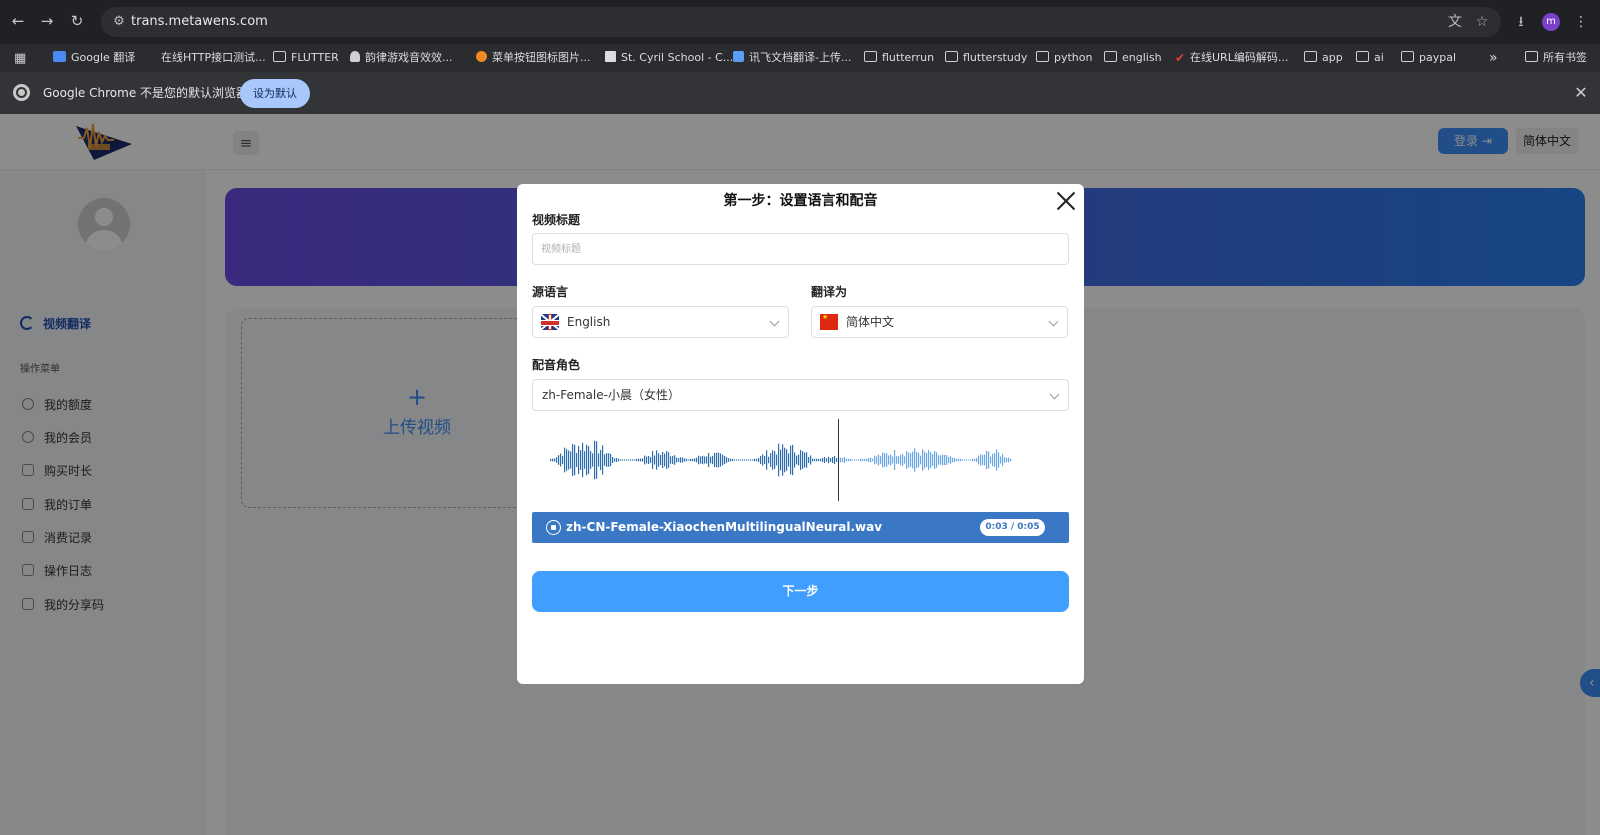  I want to click on download-icon: ⭳, so click(1521, 22).